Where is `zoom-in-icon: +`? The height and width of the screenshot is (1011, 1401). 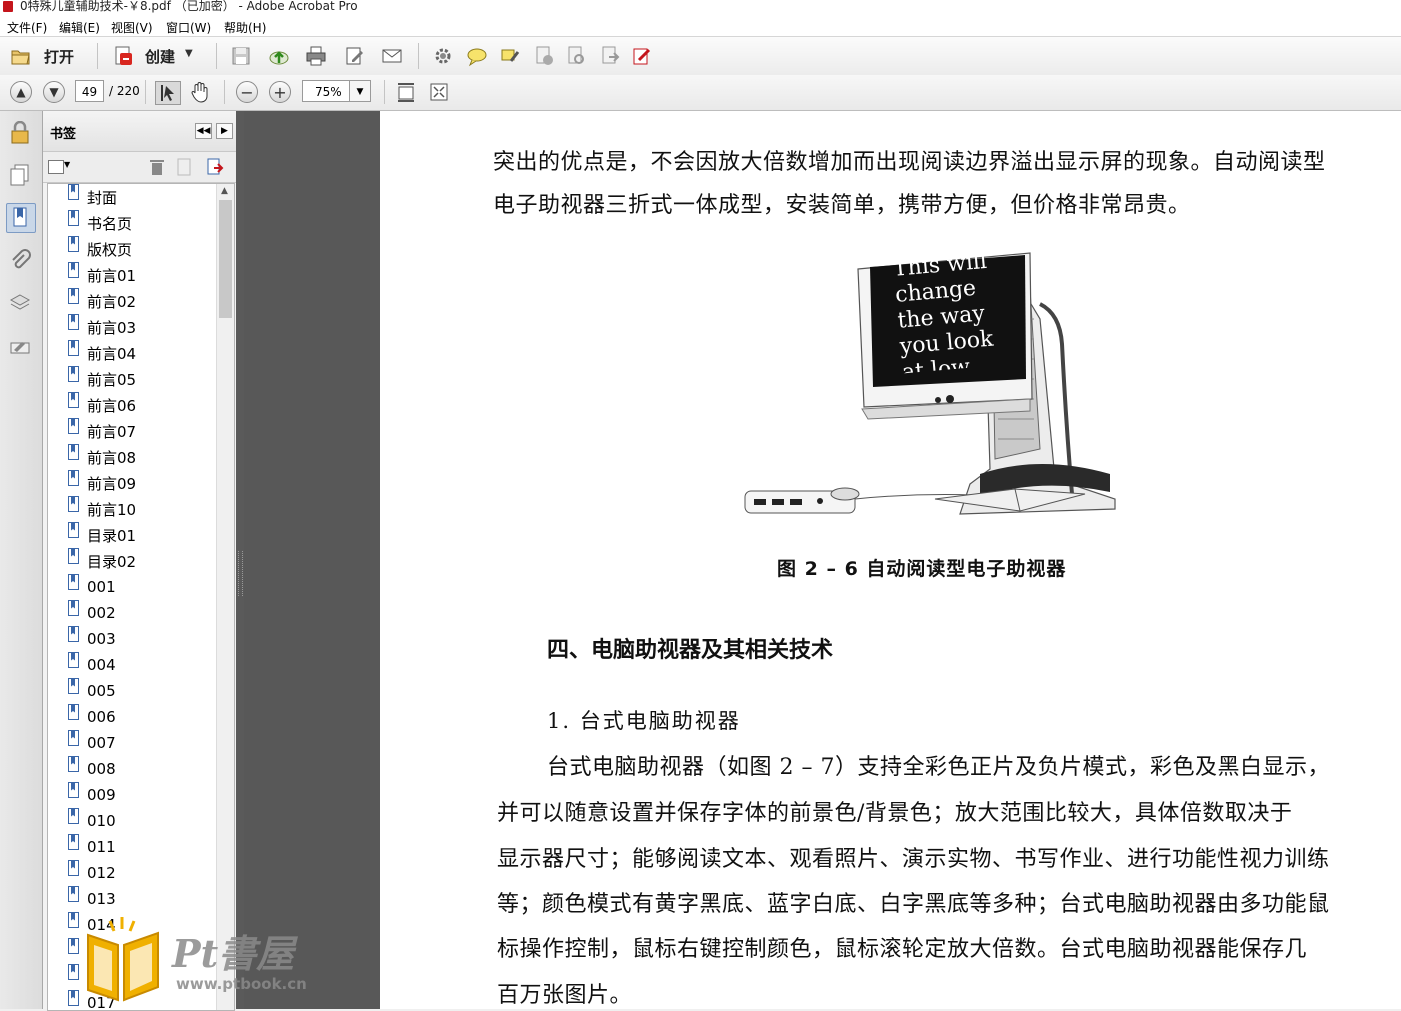
zoom-in-icon: + is located at coordinates (280, 92).